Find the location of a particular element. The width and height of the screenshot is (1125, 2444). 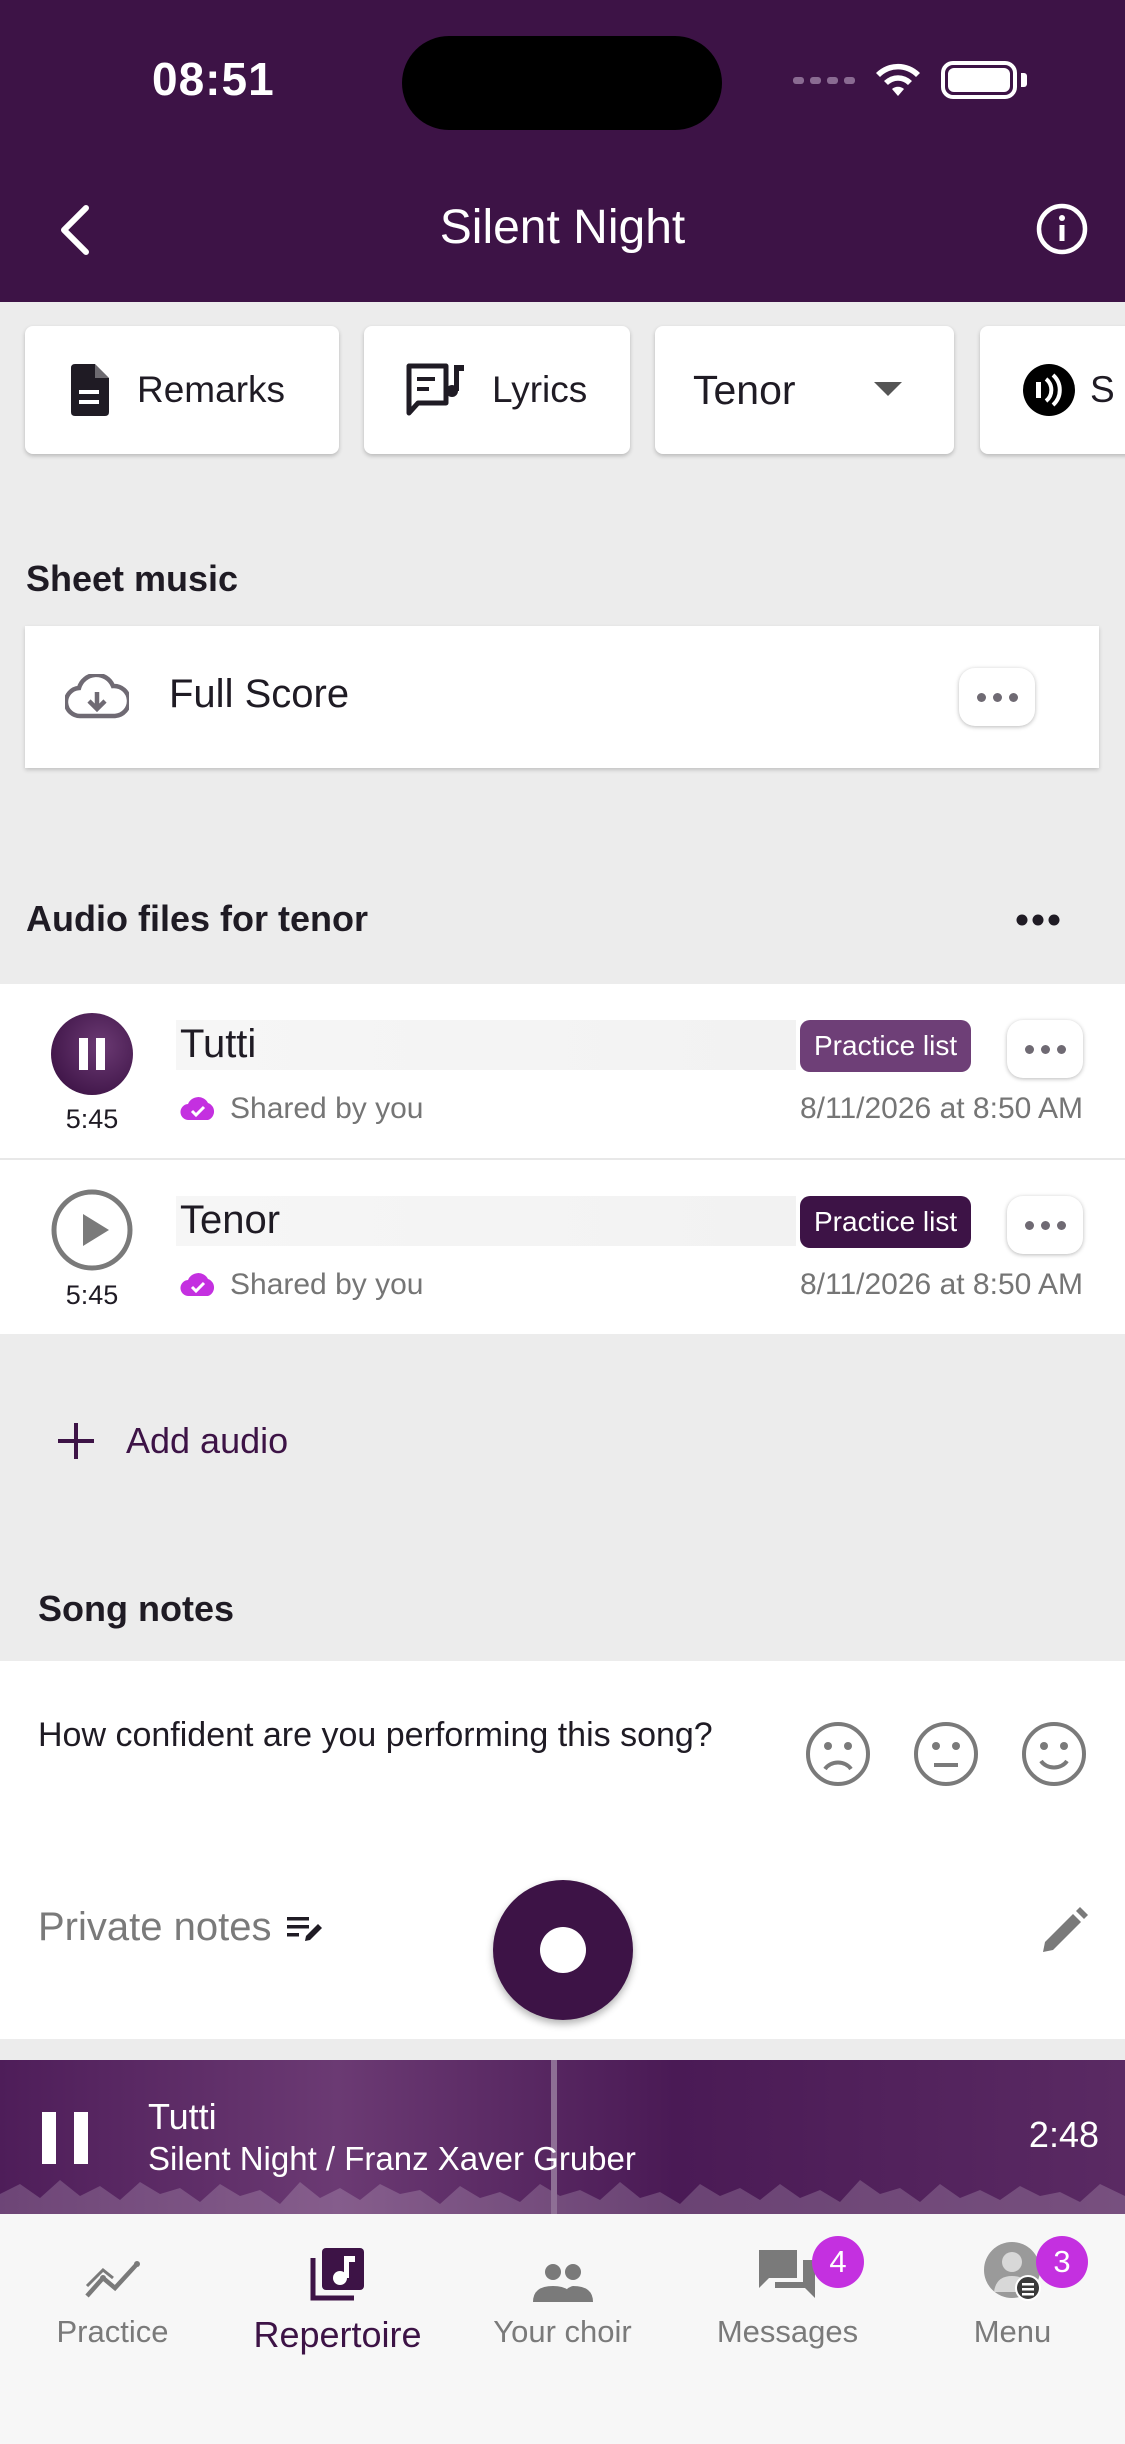

remarks-label: Remarks is located at coordinates (211, 389).